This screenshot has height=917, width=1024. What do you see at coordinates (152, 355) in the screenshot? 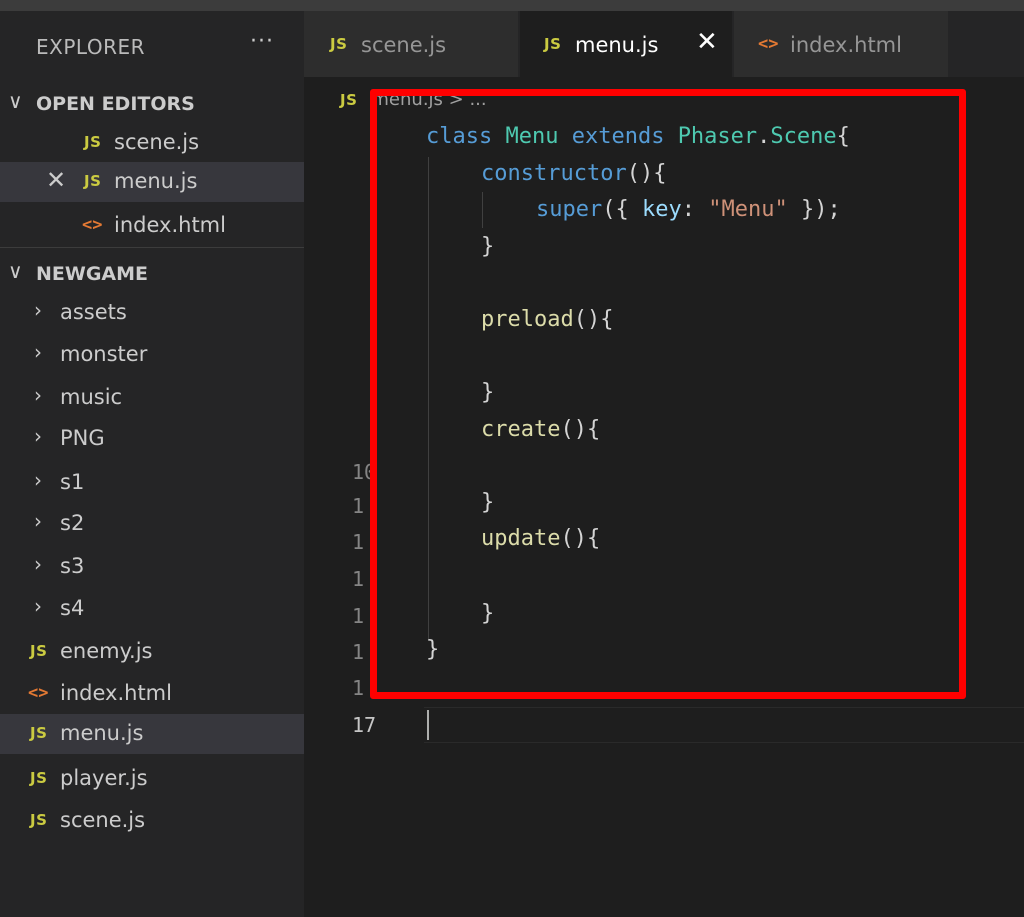
I see `folder-monster: › monster` at bounding box center [152, 355].